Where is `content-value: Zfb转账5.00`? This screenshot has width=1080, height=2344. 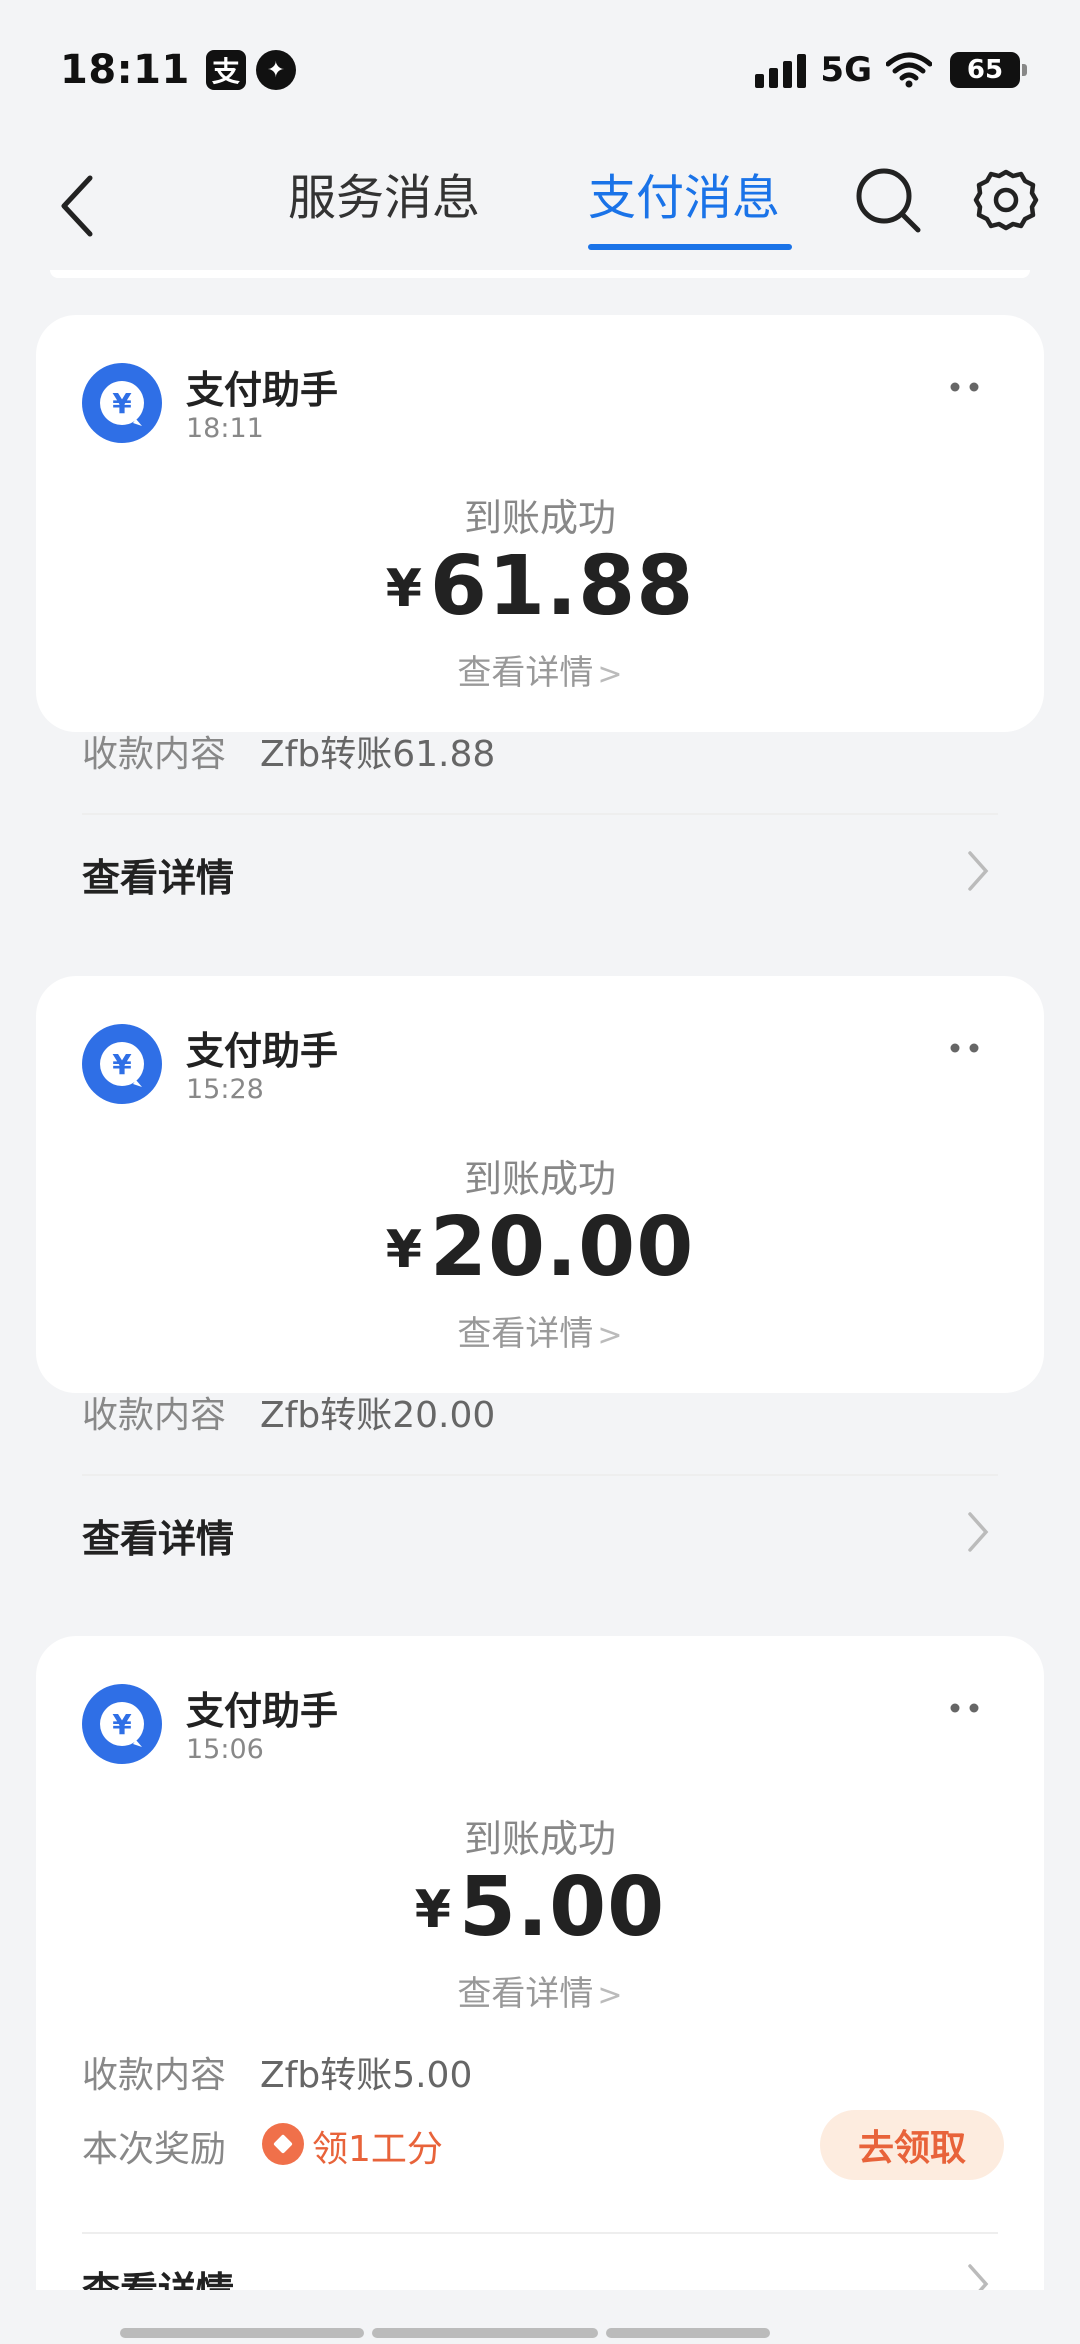 content-value: Zfb转账5.00 is located at coordinates (366, 2075).